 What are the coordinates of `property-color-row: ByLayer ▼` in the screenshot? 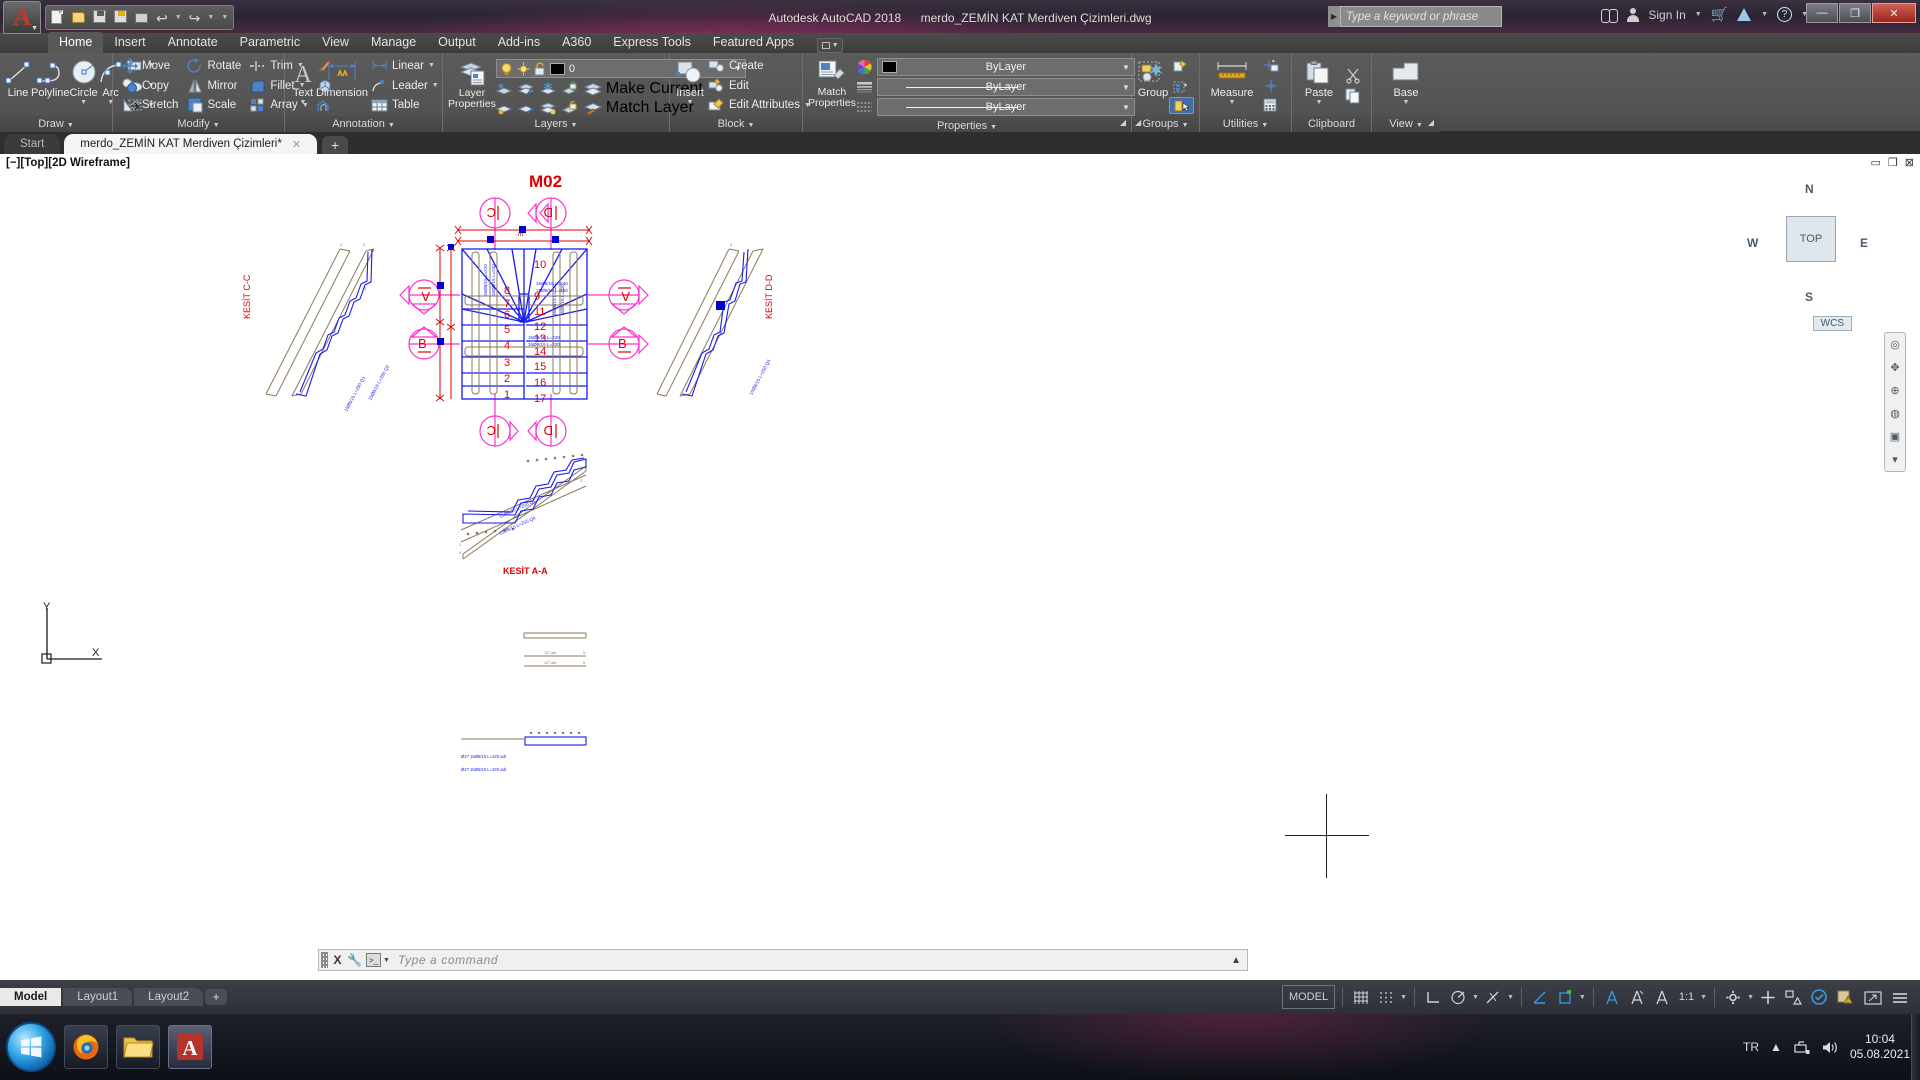 It's located at (995, 67).